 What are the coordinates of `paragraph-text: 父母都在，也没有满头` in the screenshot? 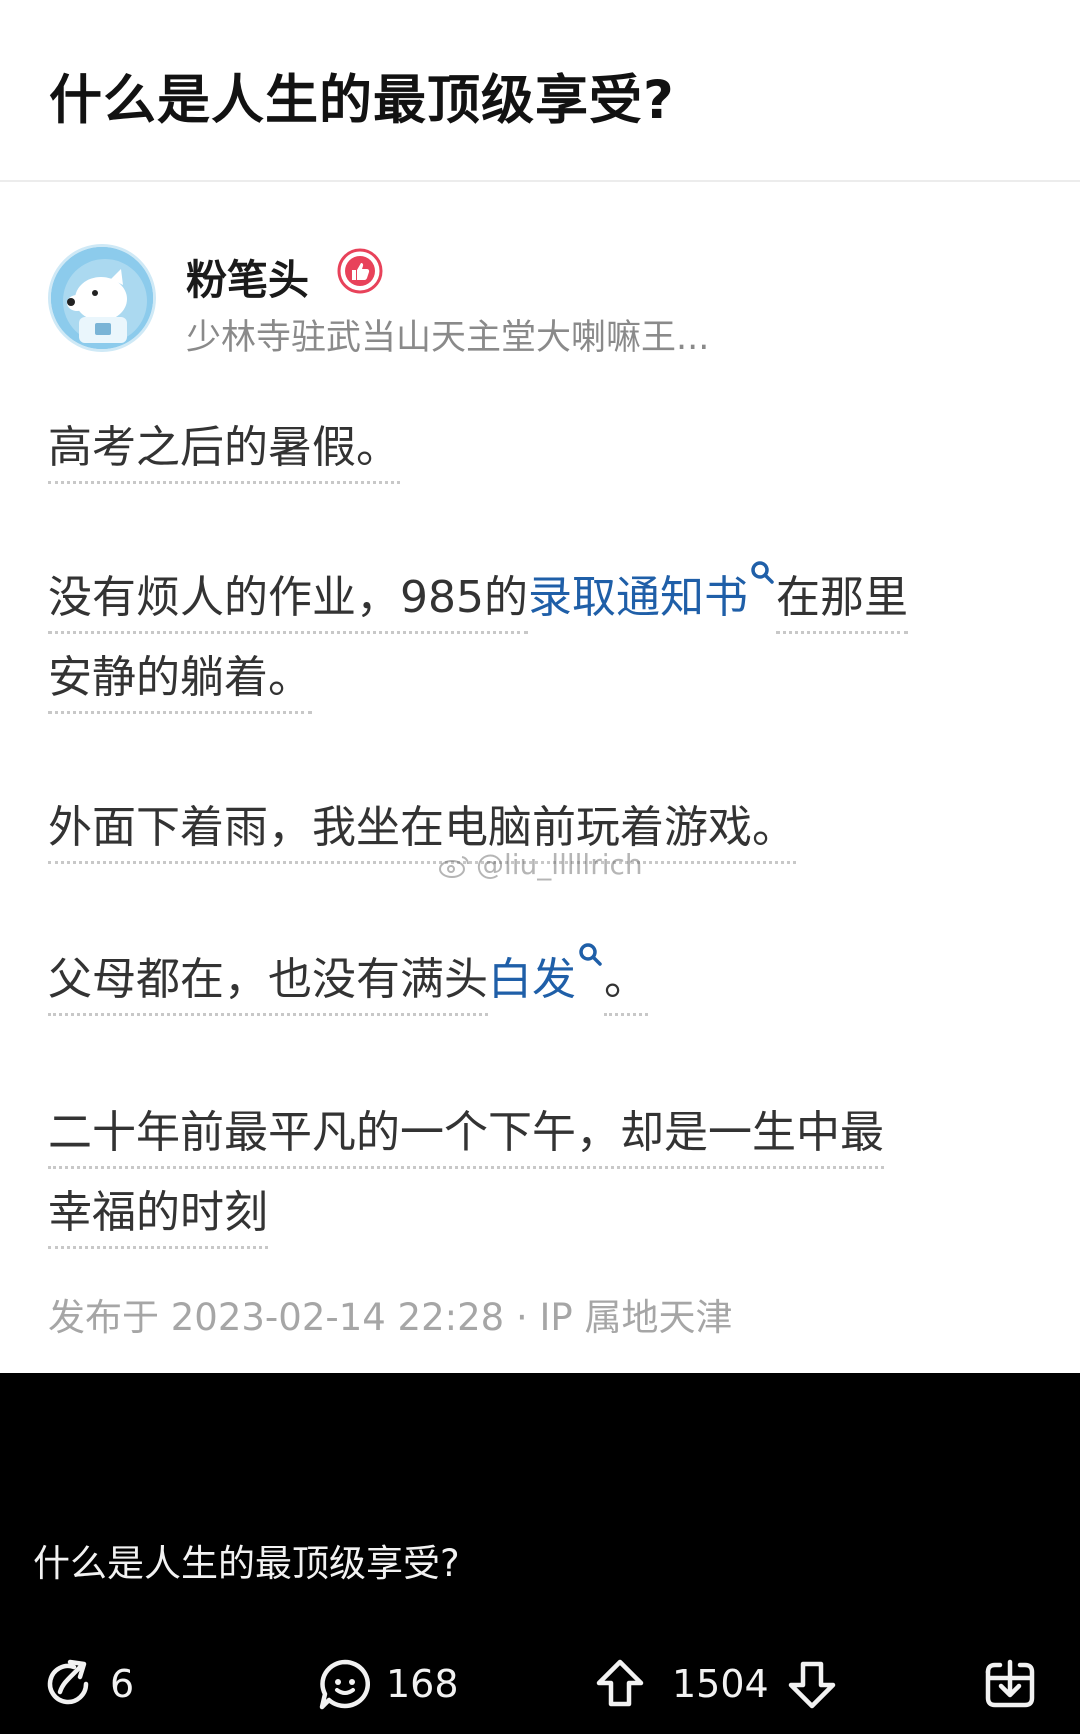 It's located at (268, 985).